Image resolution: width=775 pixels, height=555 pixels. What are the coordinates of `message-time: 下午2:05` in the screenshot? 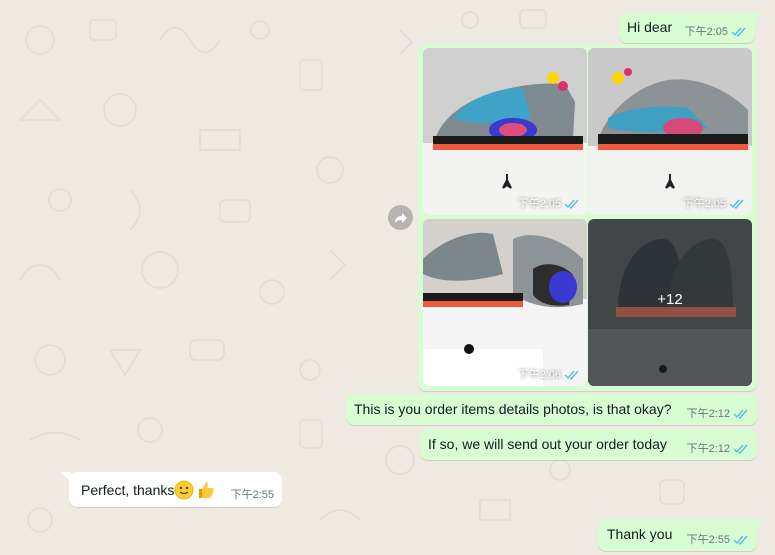 It's located at (706, 32).